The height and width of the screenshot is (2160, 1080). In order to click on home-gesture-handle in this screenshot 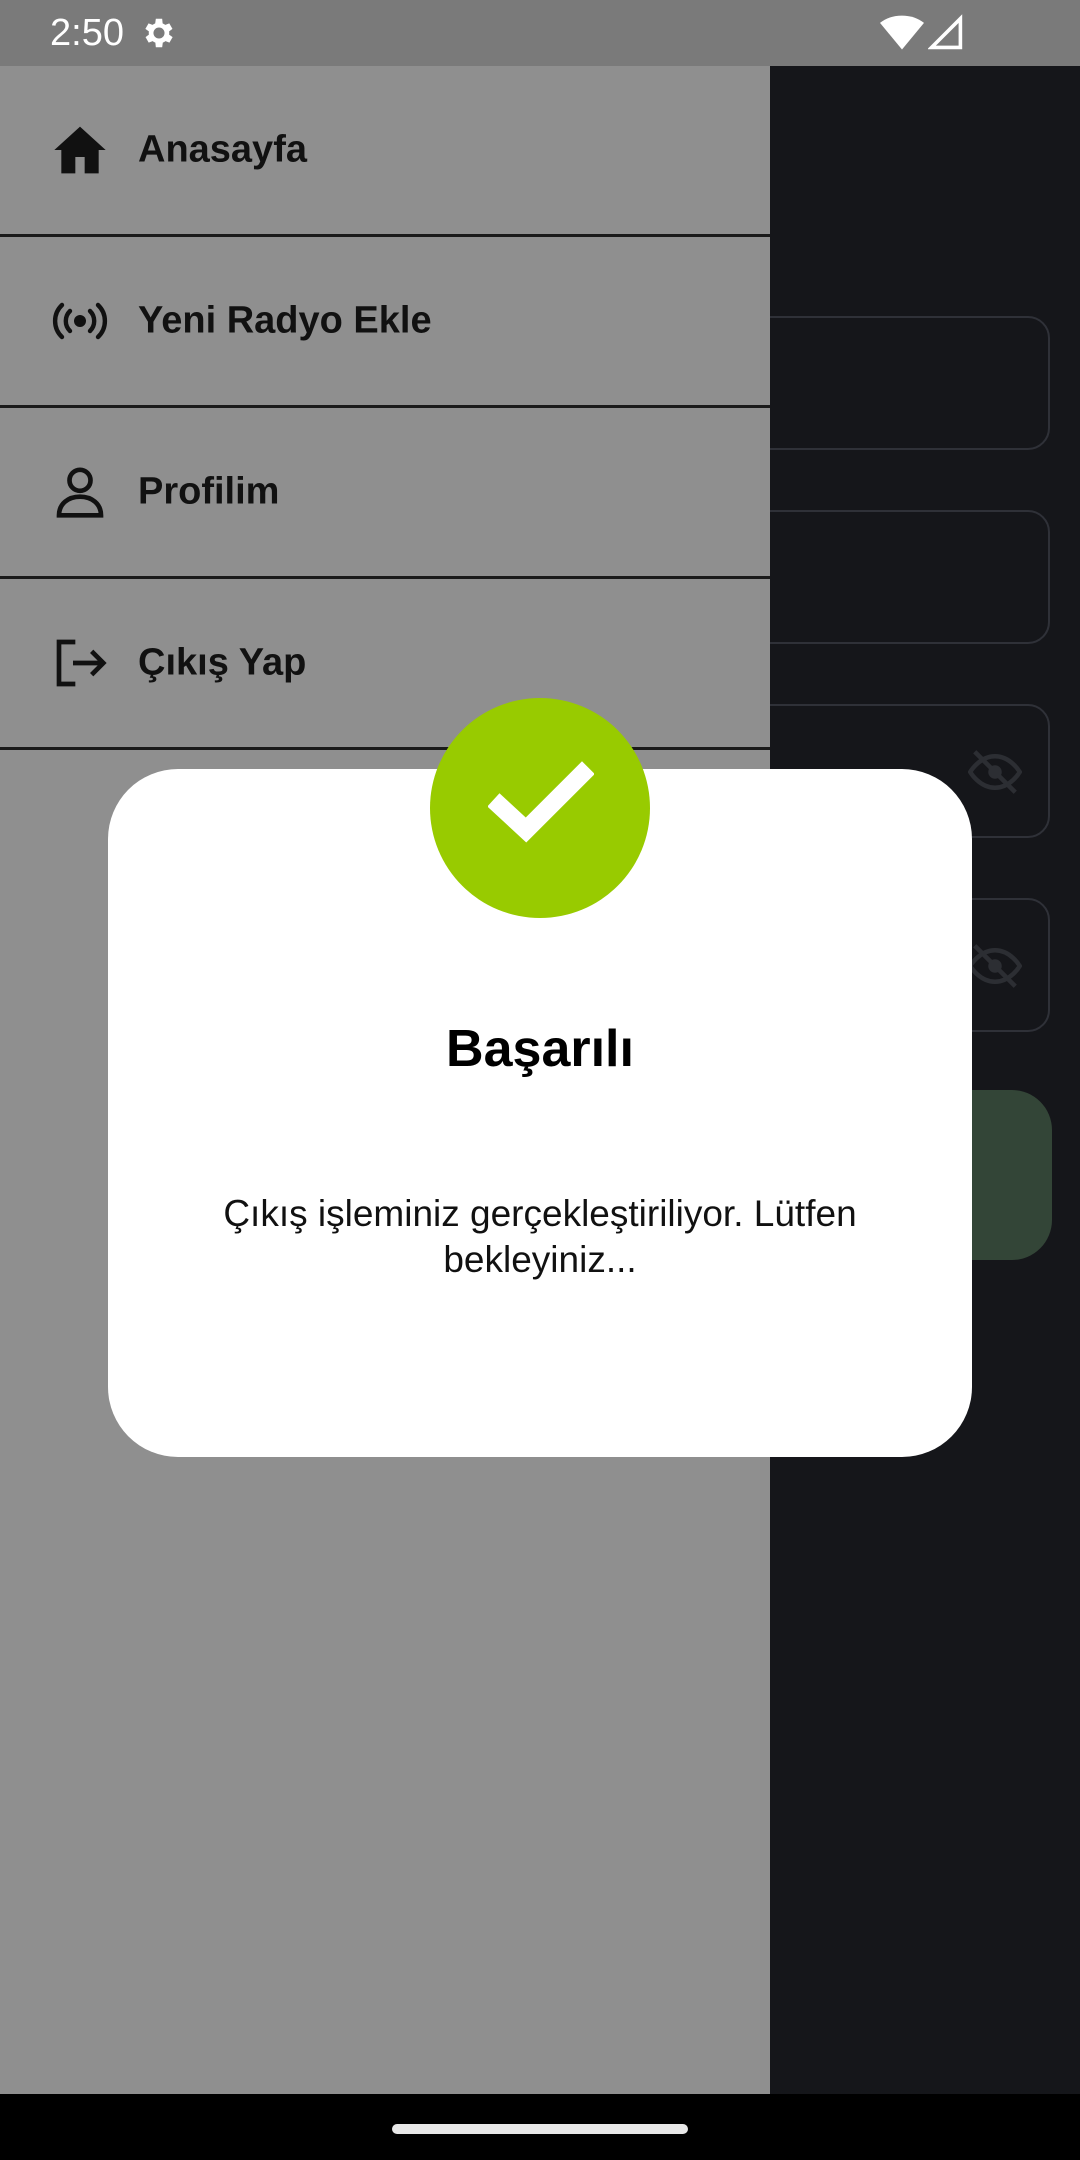, I will do `click(540, 2129)`.